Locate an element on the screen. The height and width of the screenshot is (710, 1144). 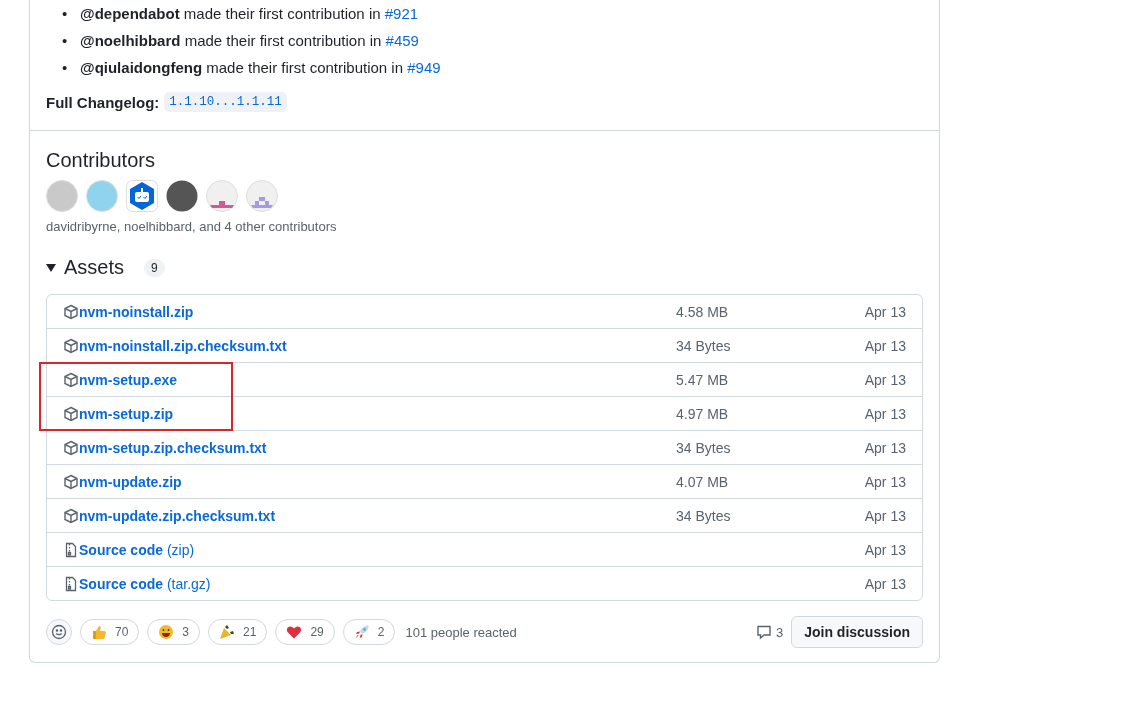
party-popper-icon is located at coordinates (227, 632).